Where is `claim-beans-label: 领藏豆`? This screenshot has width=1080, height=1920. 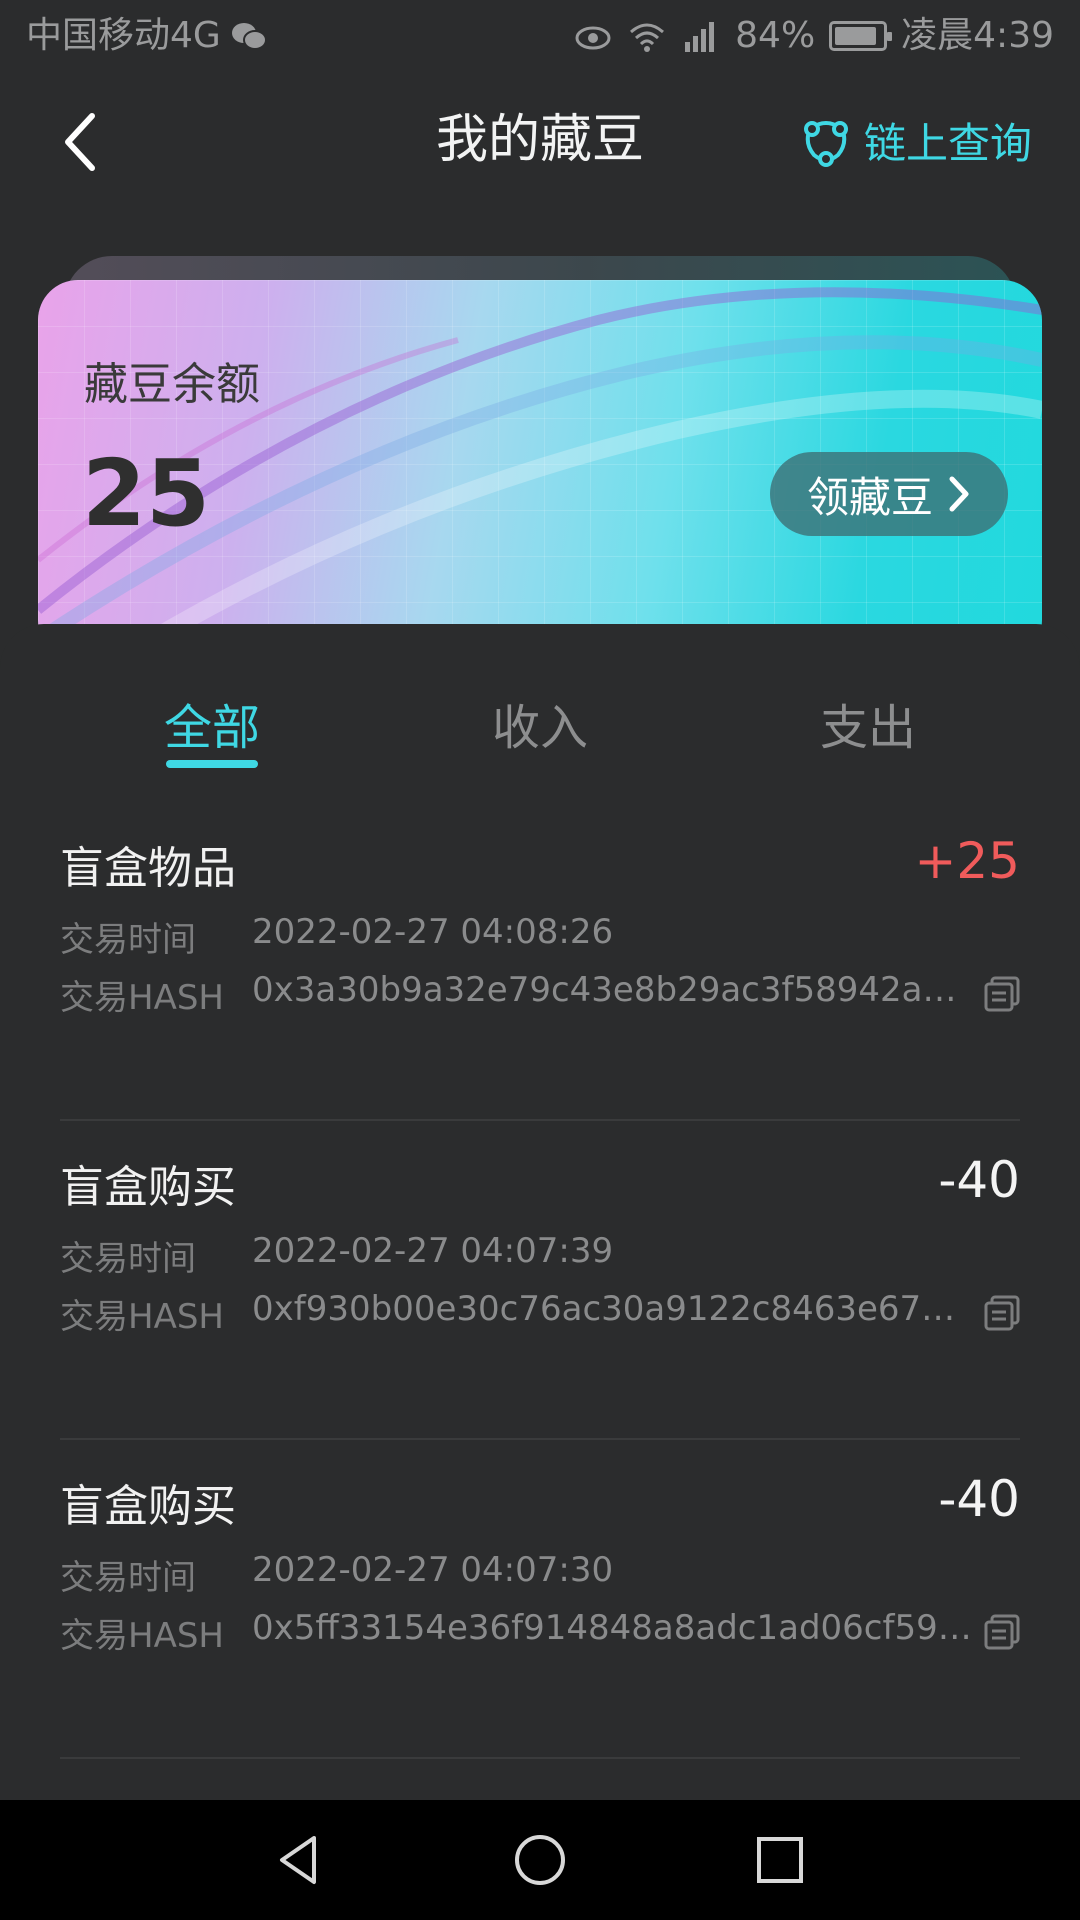 claim-beans-label: 领藏豆 is located at coordinates (869, 497).